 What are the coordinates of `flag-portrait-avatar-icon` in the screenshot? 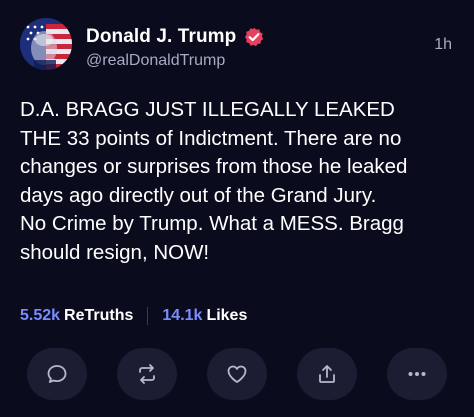 It's located at (46, 44).